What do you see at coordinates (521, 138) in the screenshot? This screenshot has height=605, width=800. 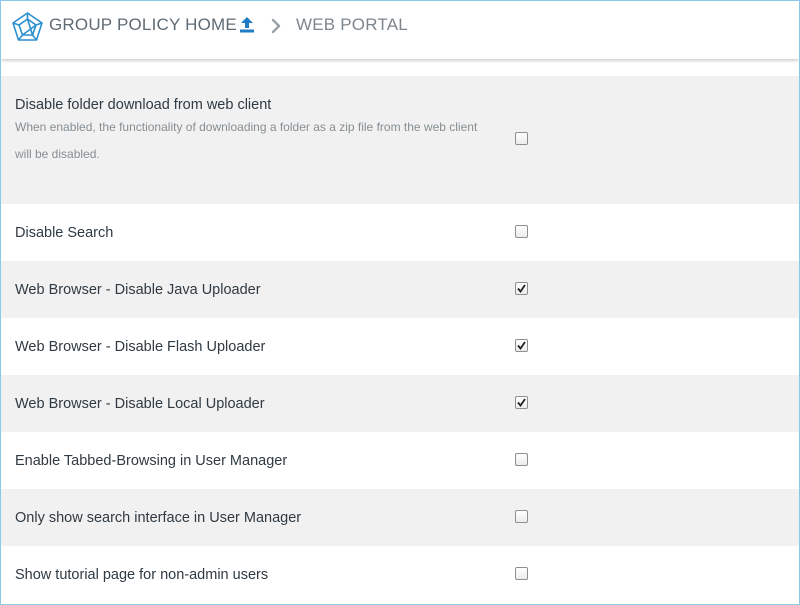 I see `setting-checkbox-disable-folder-download` at bounding box center [521, 138].